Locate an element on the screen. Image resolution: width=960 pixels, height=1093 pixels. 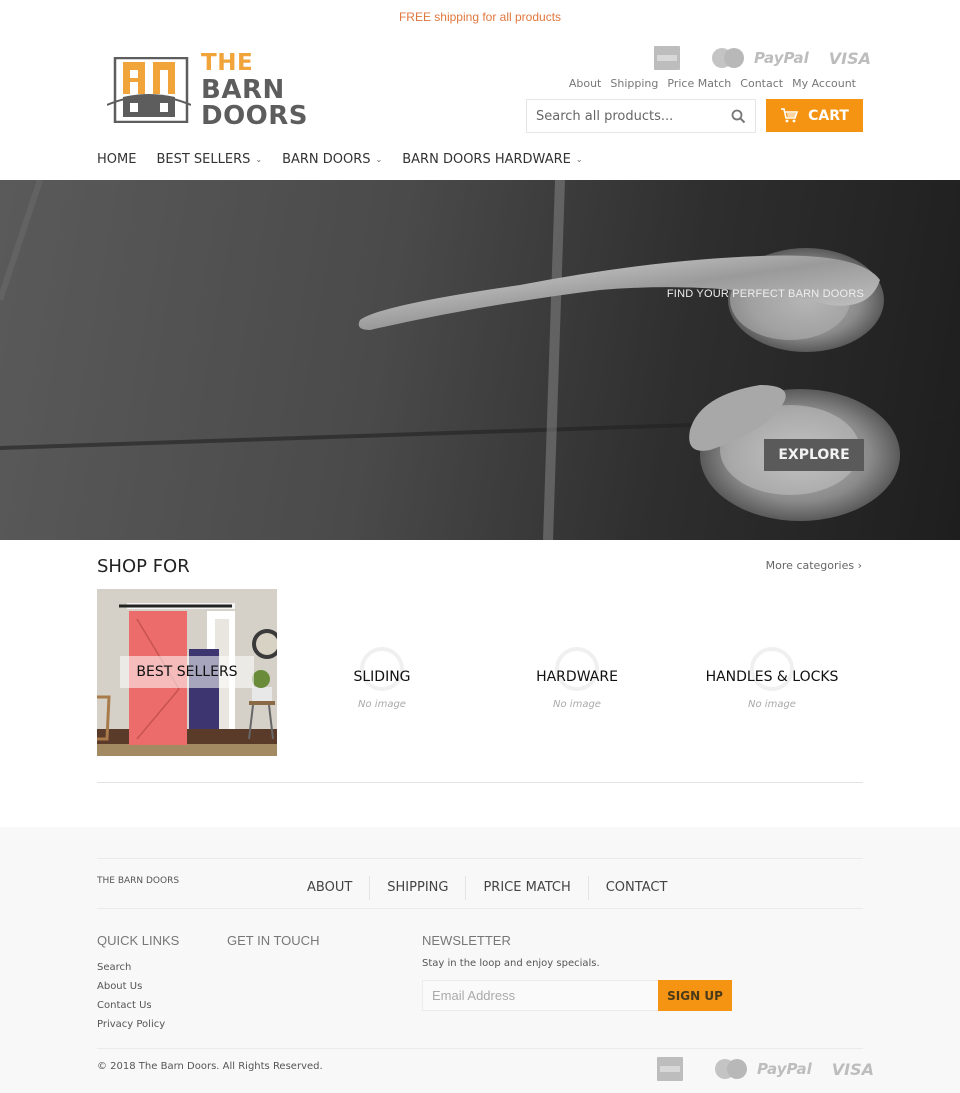
email-input is located at coordinates (540, 995).